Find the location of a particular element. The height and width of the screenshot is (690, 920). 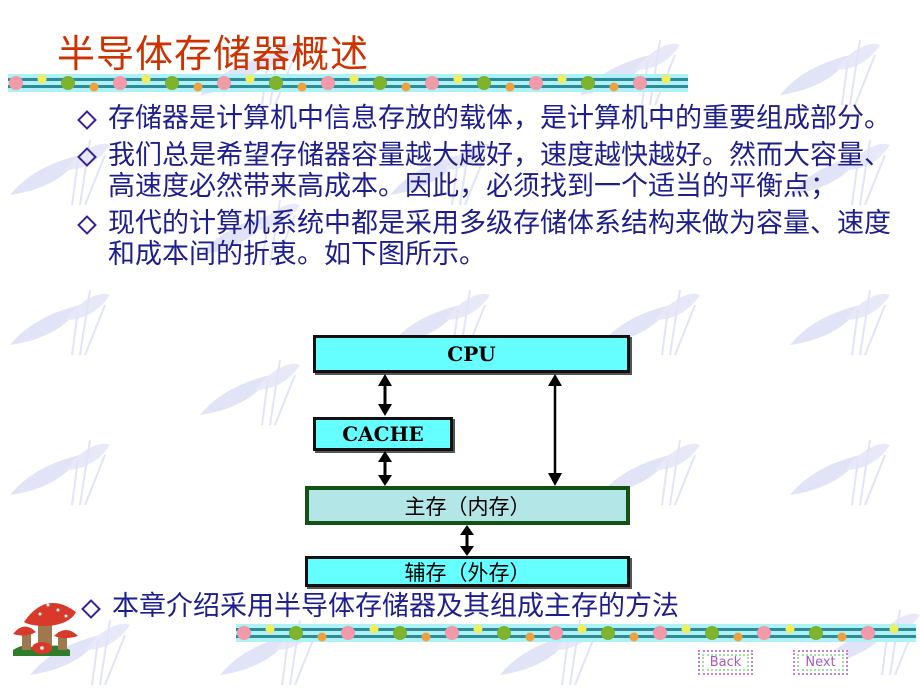

cache-label: CACHE is located at coordinates (383, 434).